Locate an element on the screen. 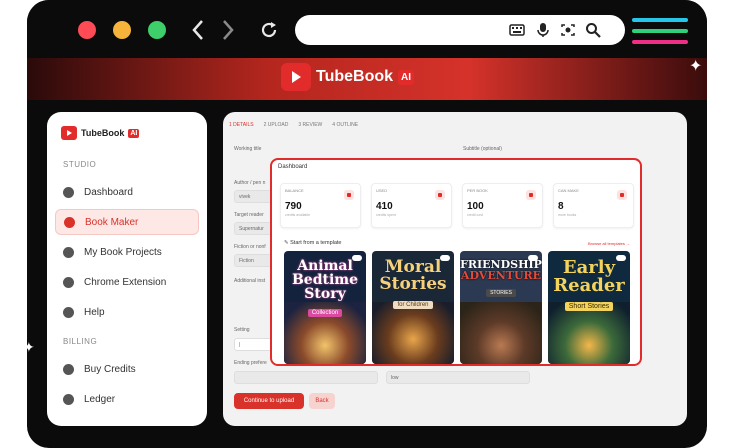  template-cover: Animal Bedtime Story Collection is located at coordinates (325, 307).